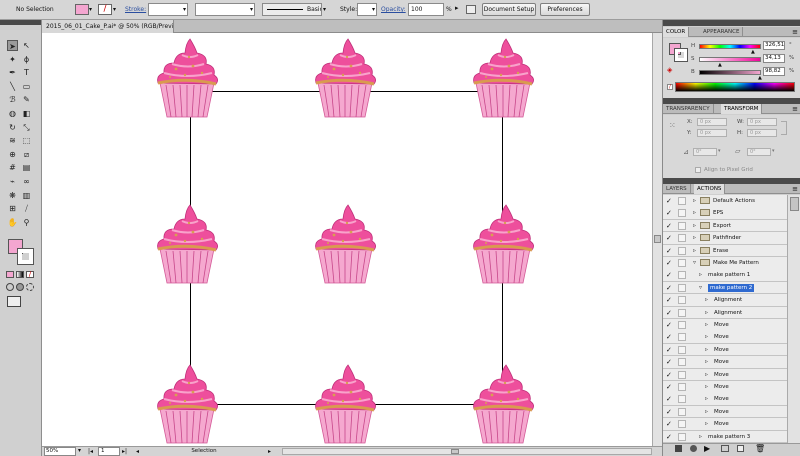 Image resolution: width=800 pixels, height=456 pixels. What do you see at coordinates (700, 288) in the screenshot?
I see `expanded-triangle-icon: ▿` at bounding box center [700, 288].